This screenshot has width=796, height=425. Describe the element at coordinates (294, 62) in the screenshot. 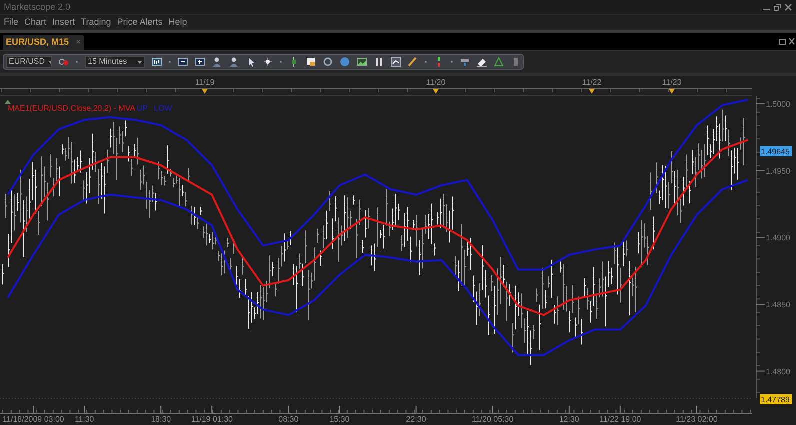

I see `candle-icon` at that location.